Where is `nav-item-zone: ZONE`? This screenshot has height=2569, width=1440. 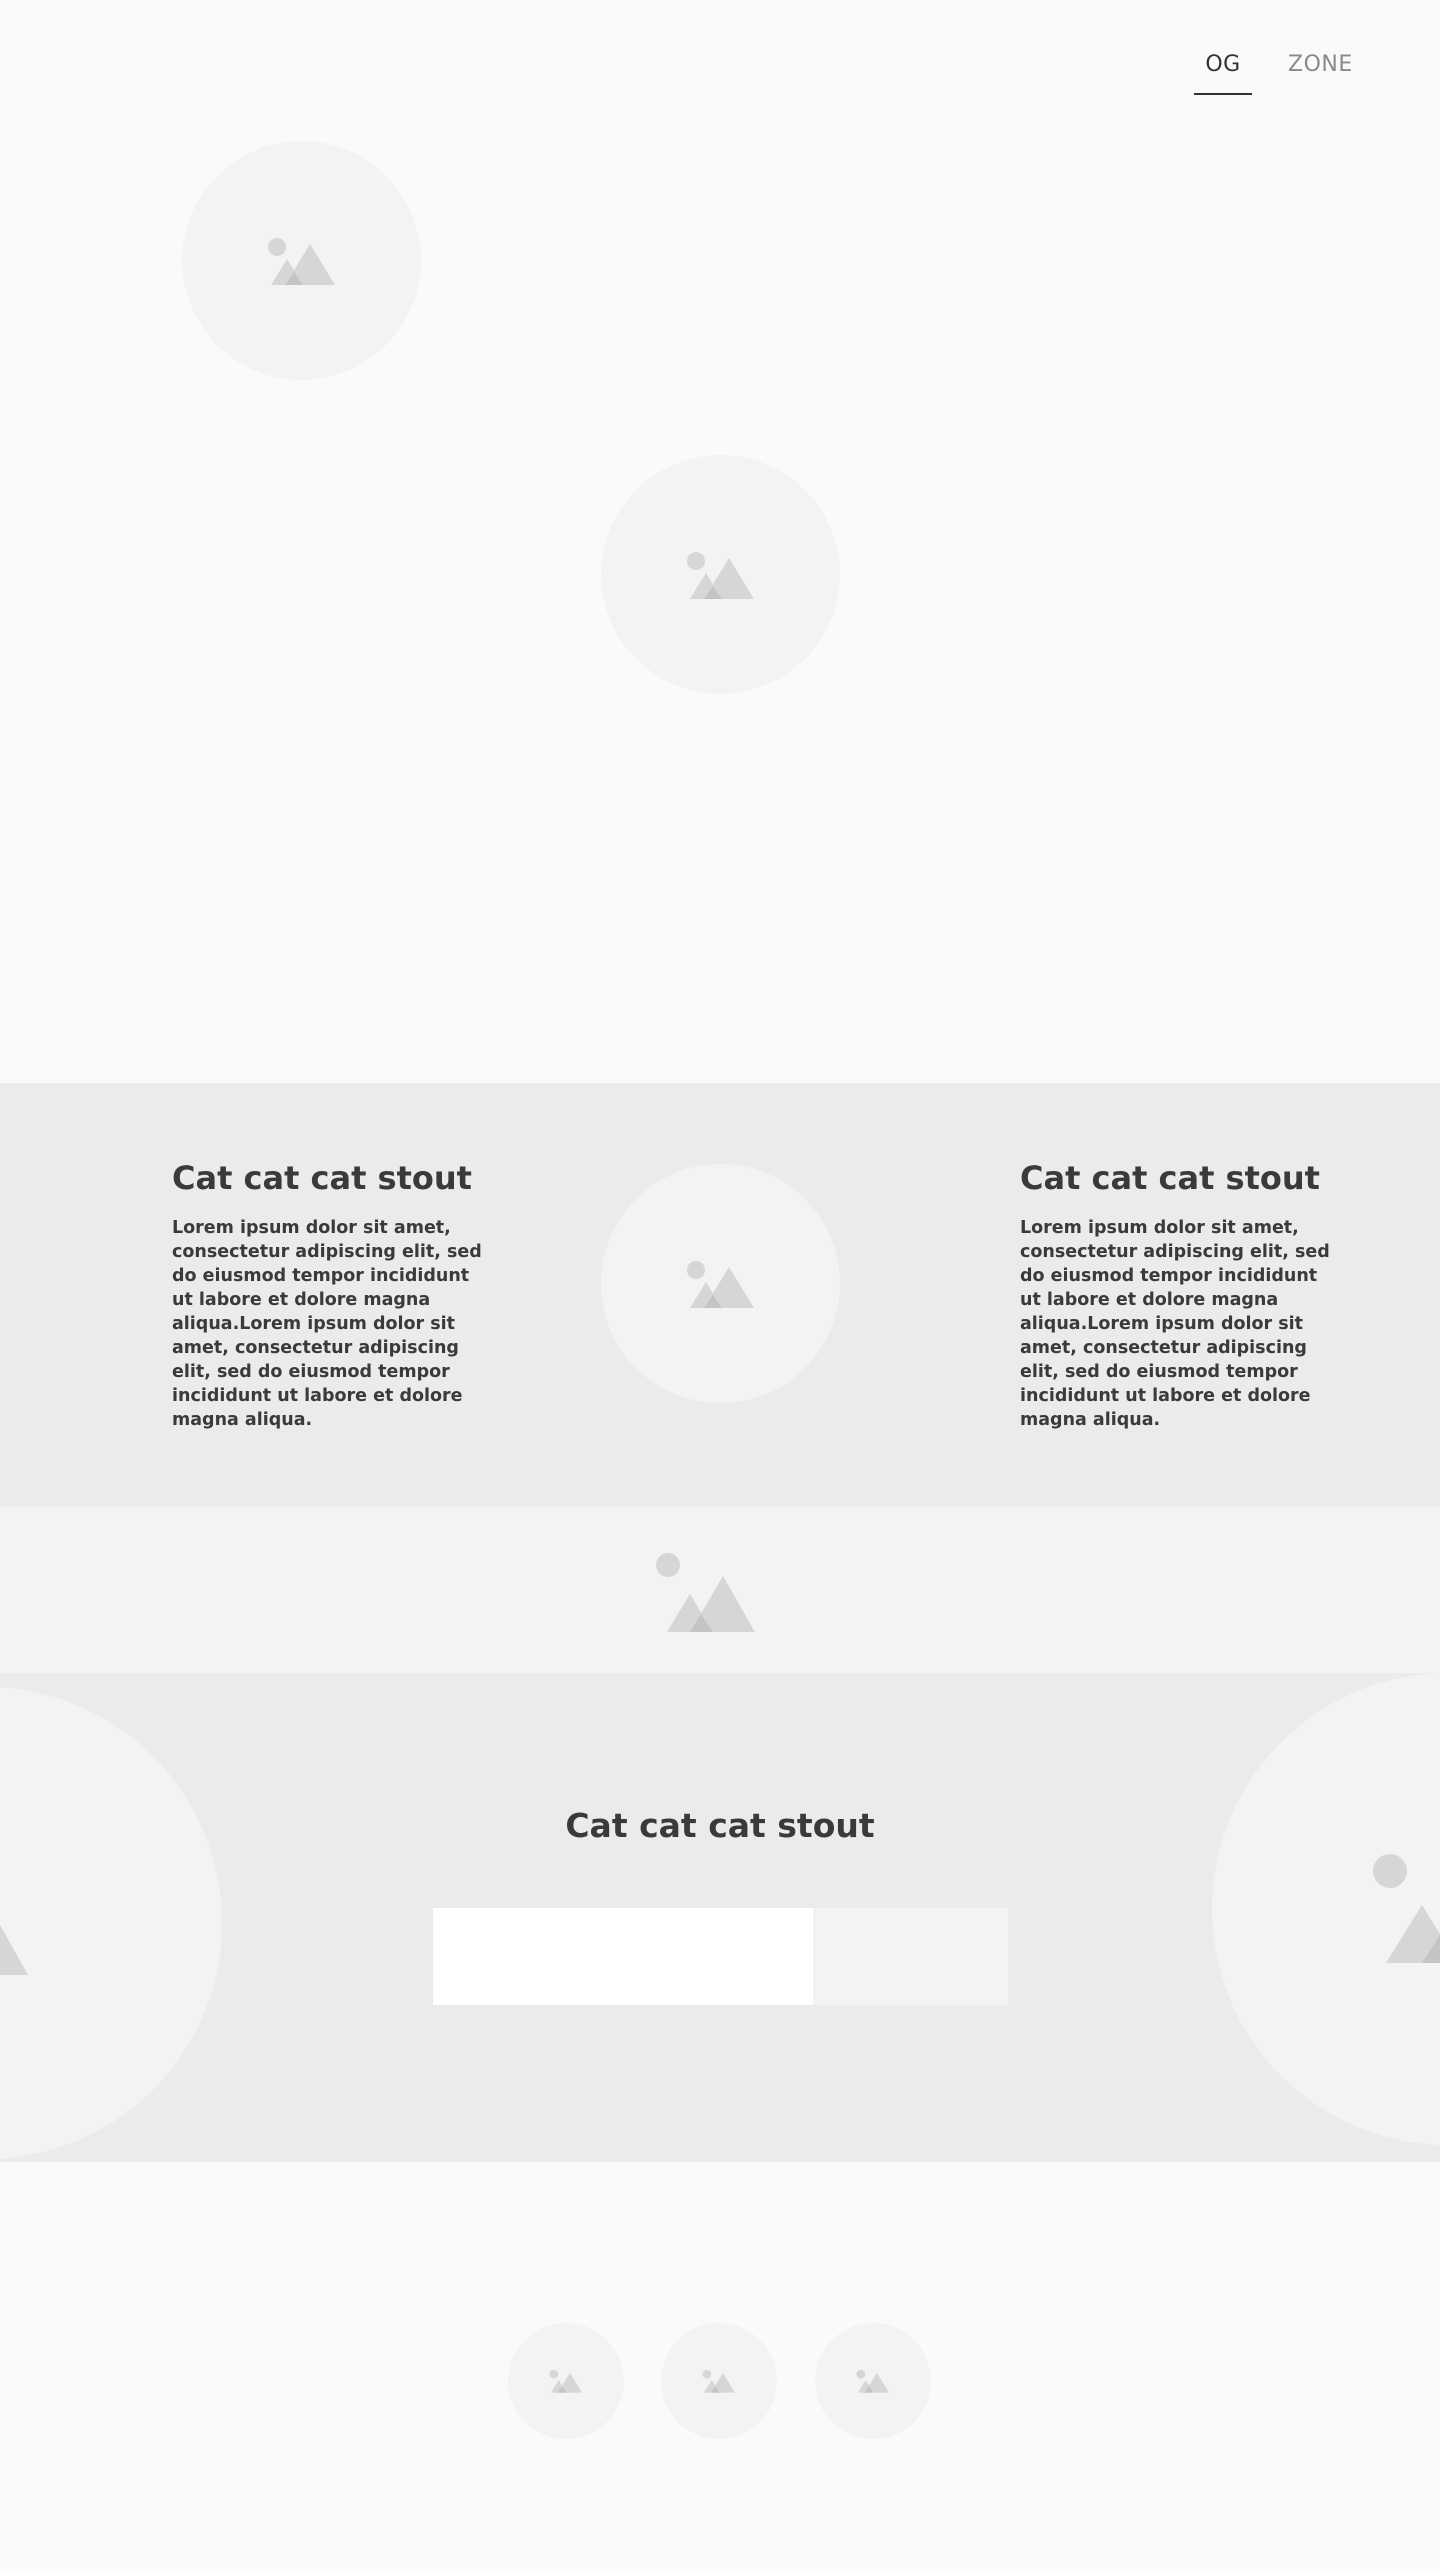 nav-item-zone: ZONE is located at coordinates (1320, 73).